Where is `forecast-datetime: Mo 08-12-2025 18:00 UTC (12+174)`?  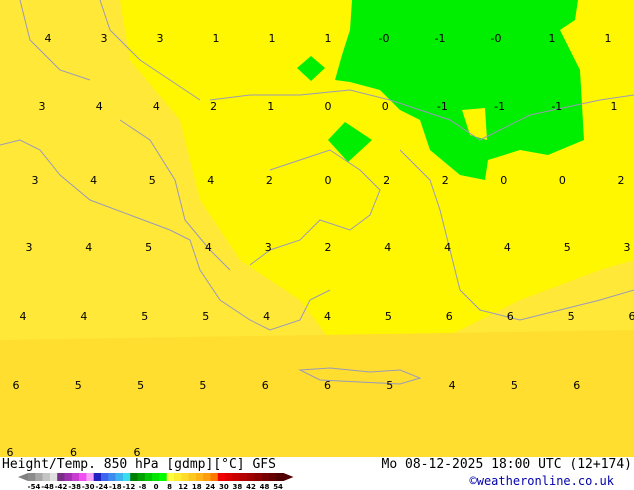
forecast-datetime: Mo 08-12-2025 18:00 UTC (12+174) is located at coordinates (506, 464).